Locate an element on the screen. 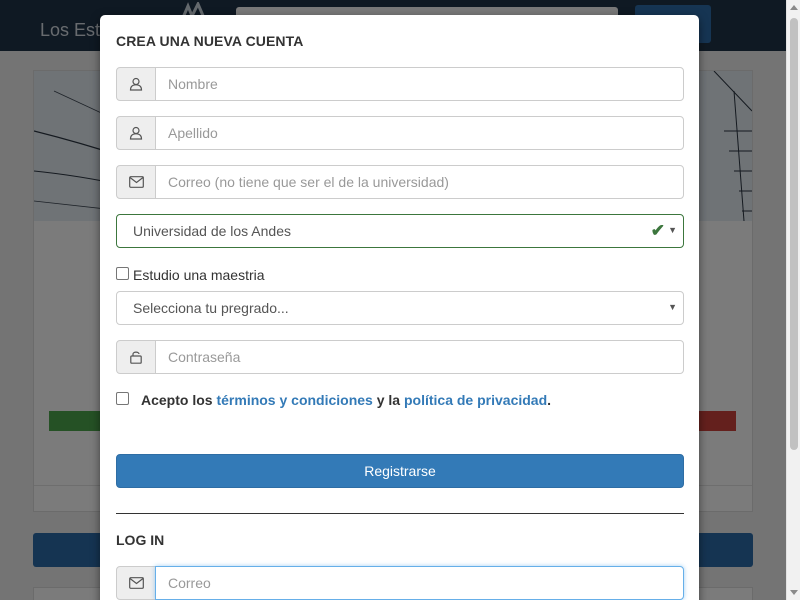 Image resolution: width=800 pixels, height=600 pixels. last-name-group is located at coordinates (400, 133).